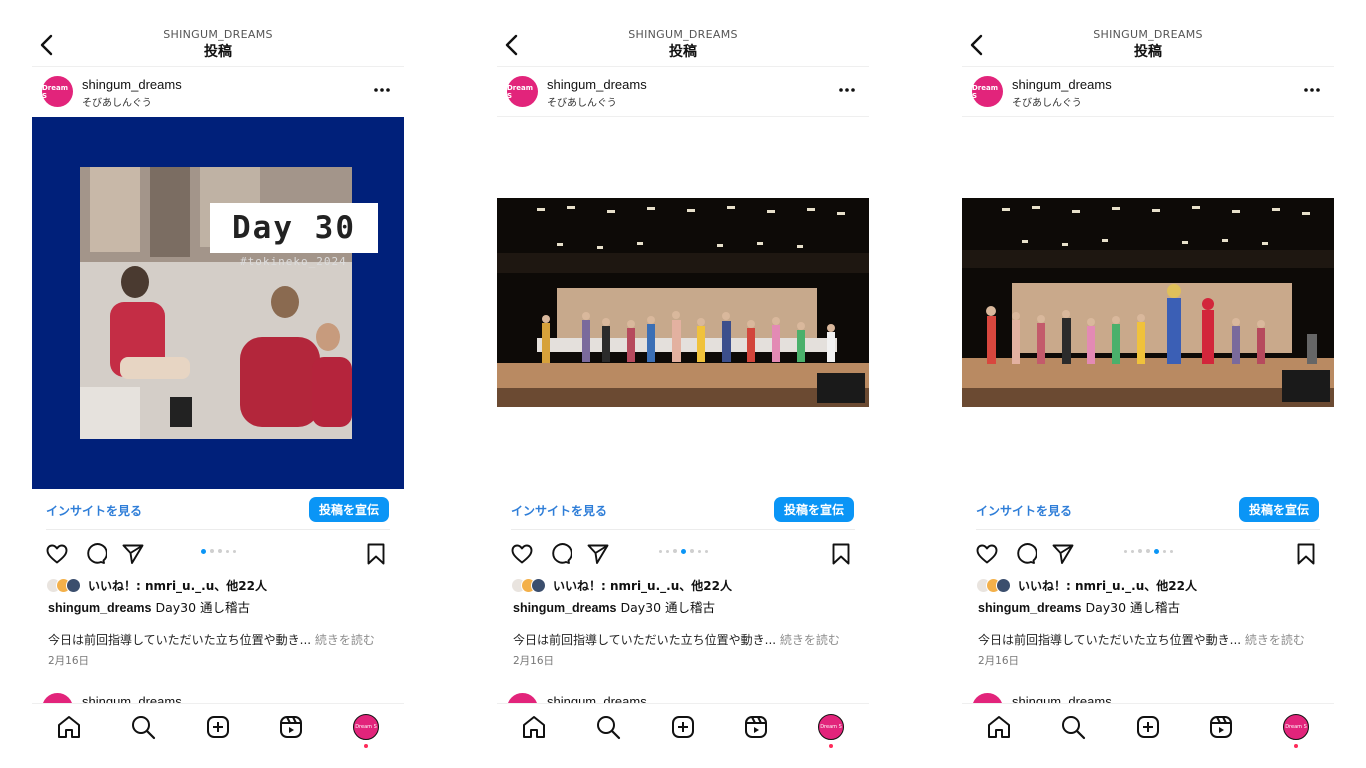 The width and height of the screenshot is (1366, 768). Describe the element at coordinates (1133, 607) in the screenshot. I see `caption-text: Day30 通し稽古` at that location.